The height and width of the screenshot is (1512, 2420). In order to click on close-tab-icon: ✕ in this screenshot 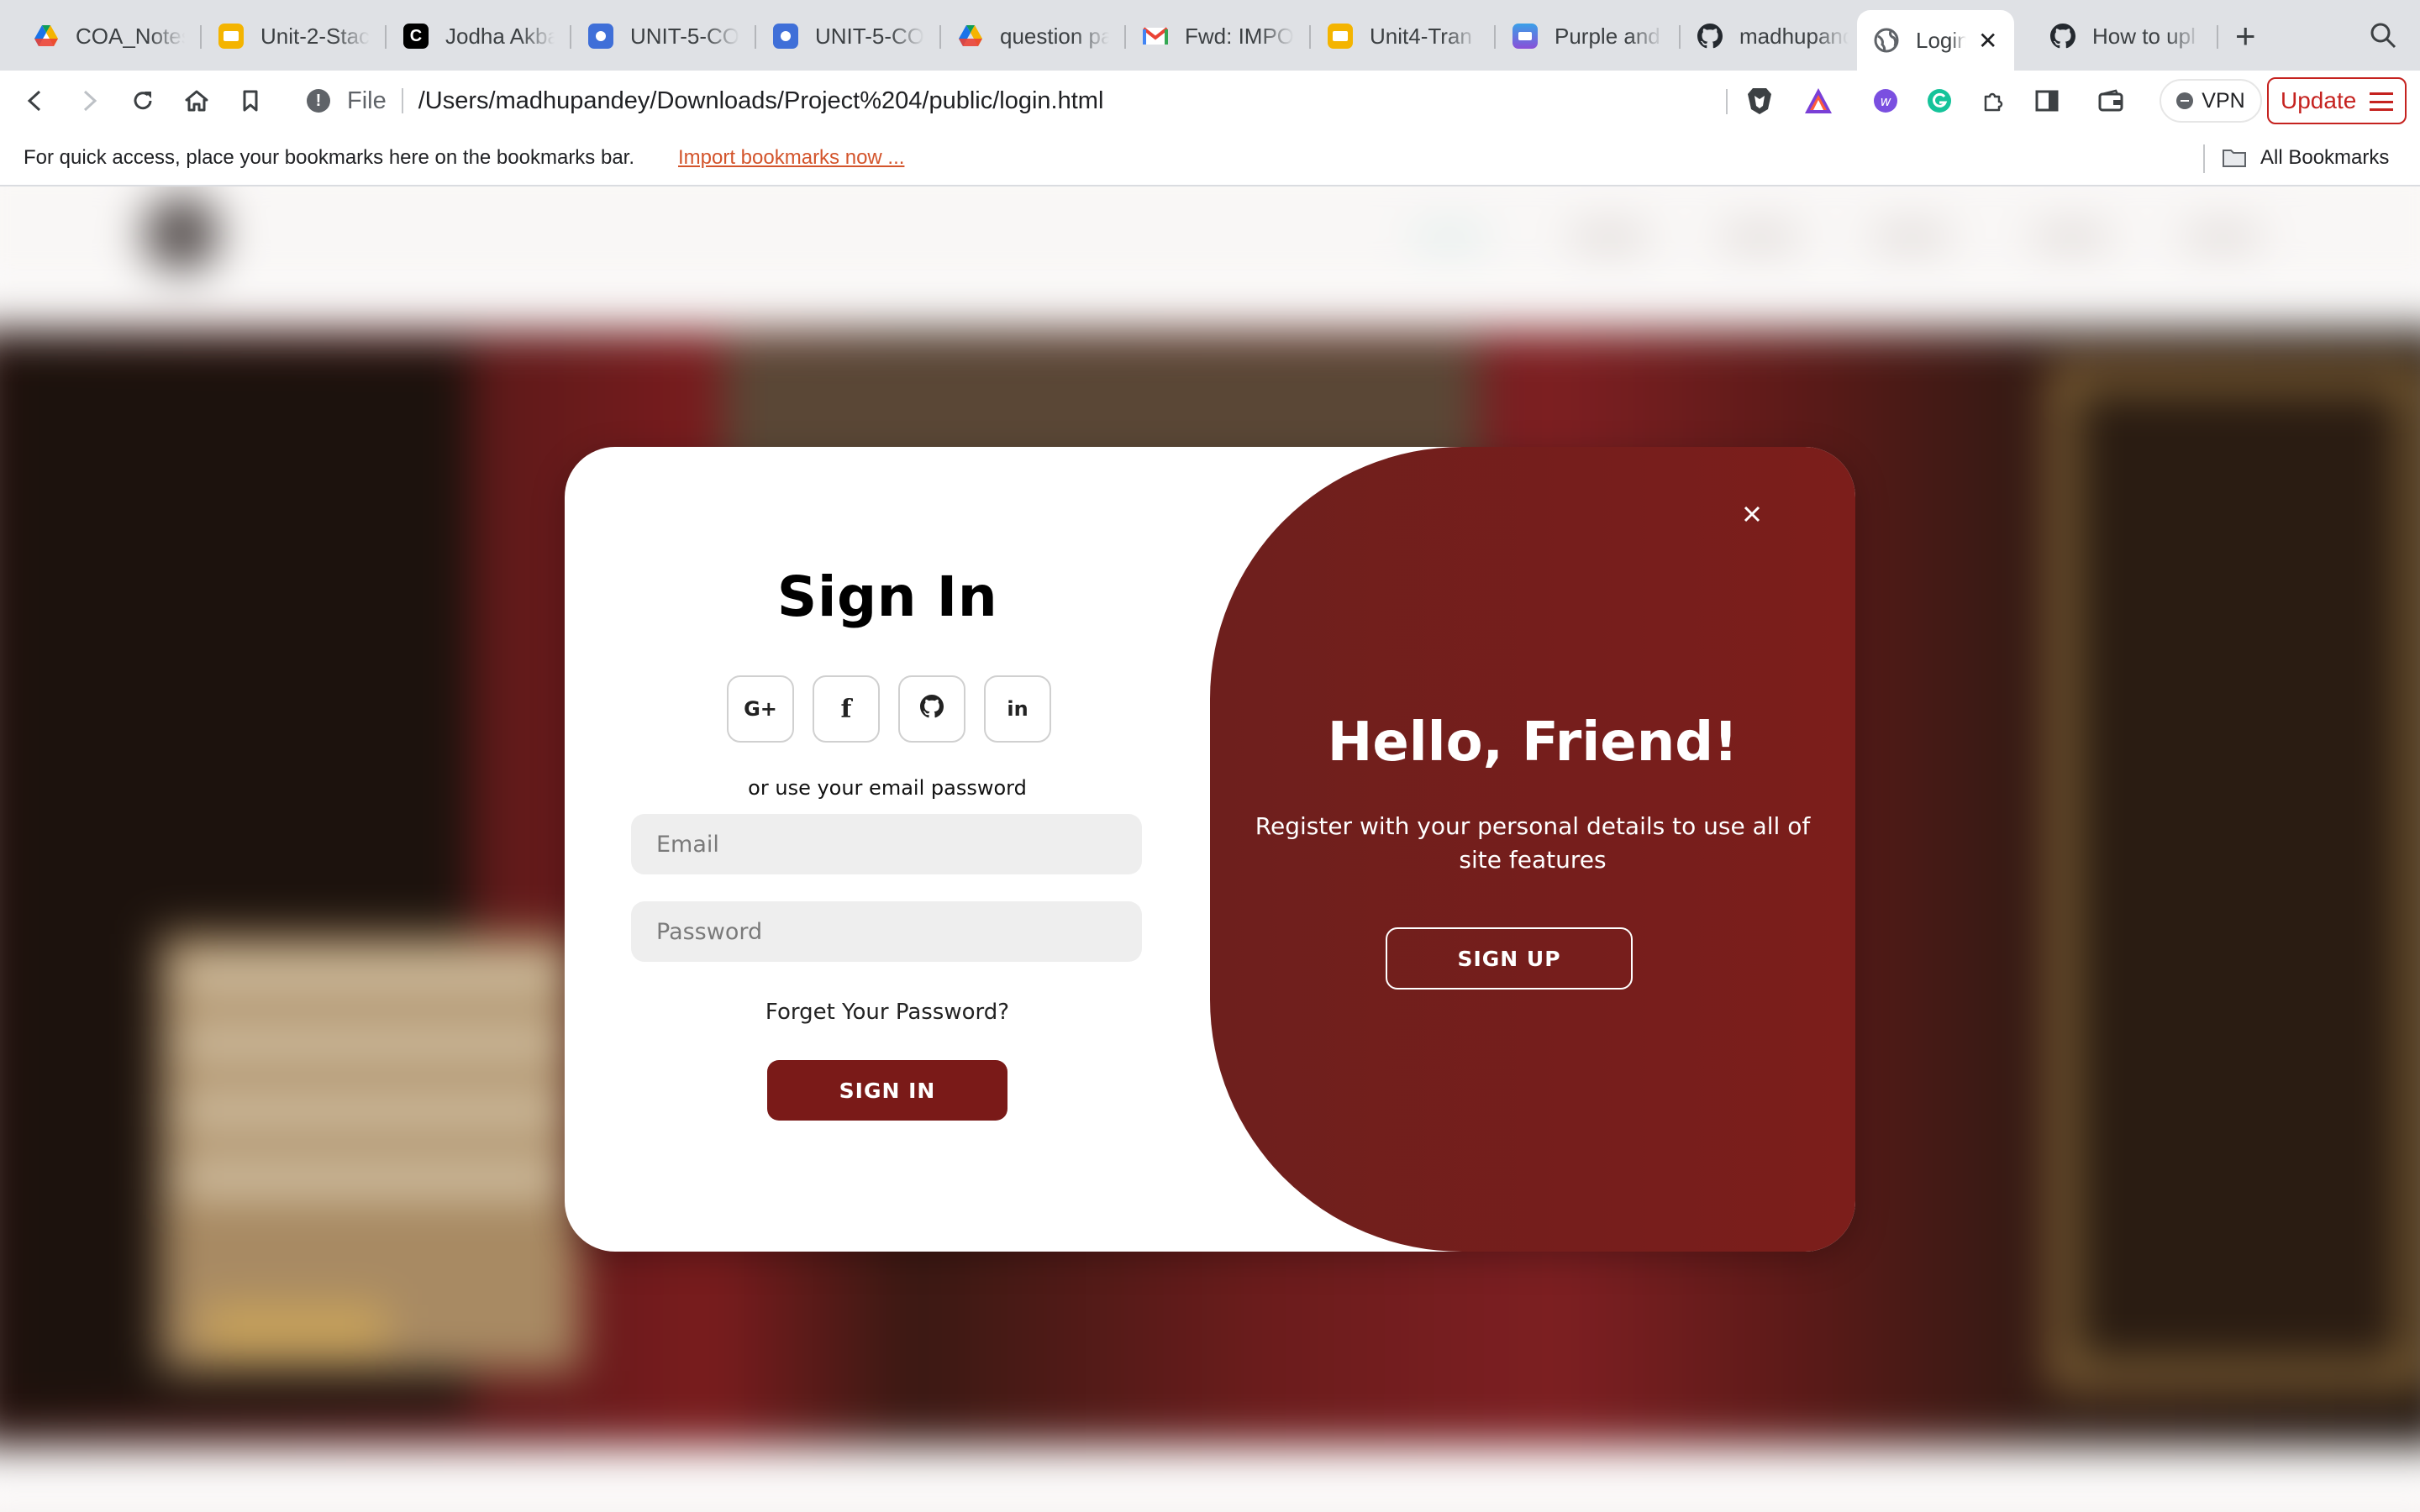, I will do `click(1987, 41)`.